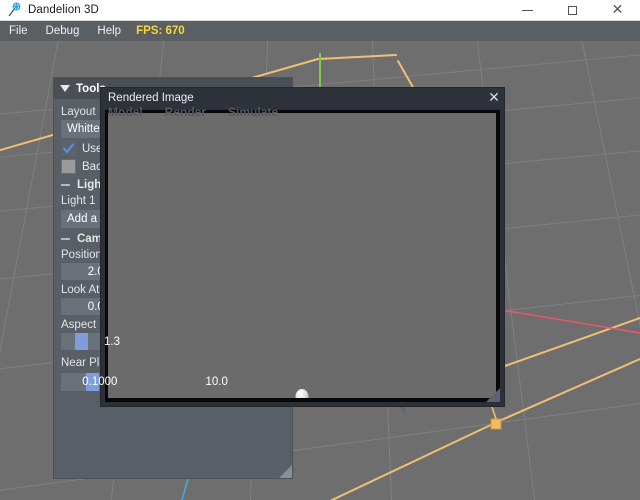  Describe the element at coordinates (320, 10) in the screenshot. I see `os-titlebar: Dandelion 3D ✕` at that location.